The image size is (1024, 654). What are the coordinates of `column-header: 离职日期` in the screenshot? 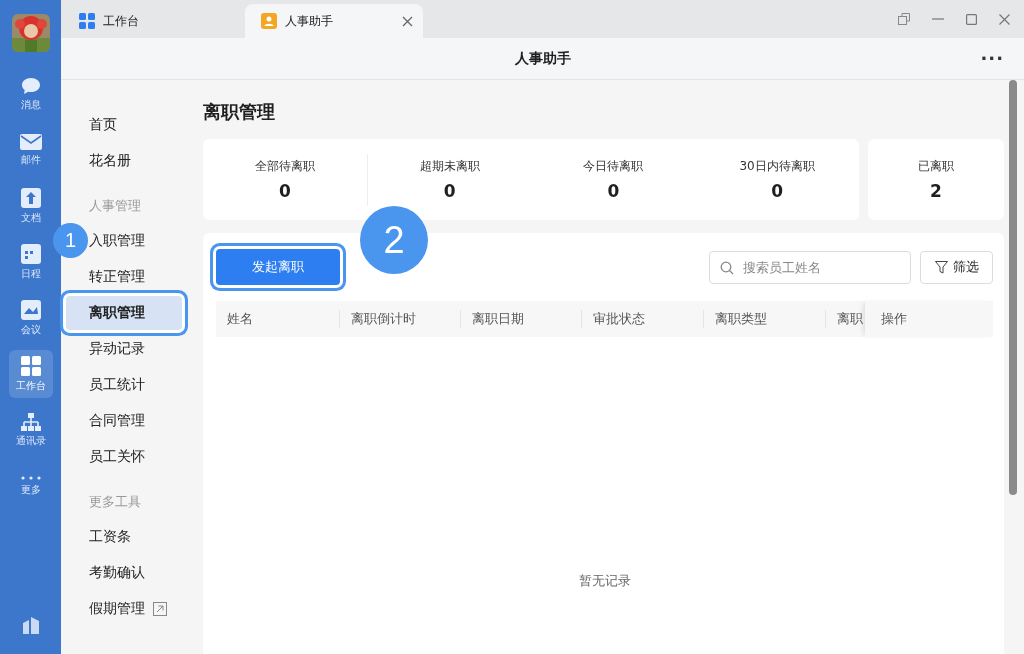 It's located at (520, 319).